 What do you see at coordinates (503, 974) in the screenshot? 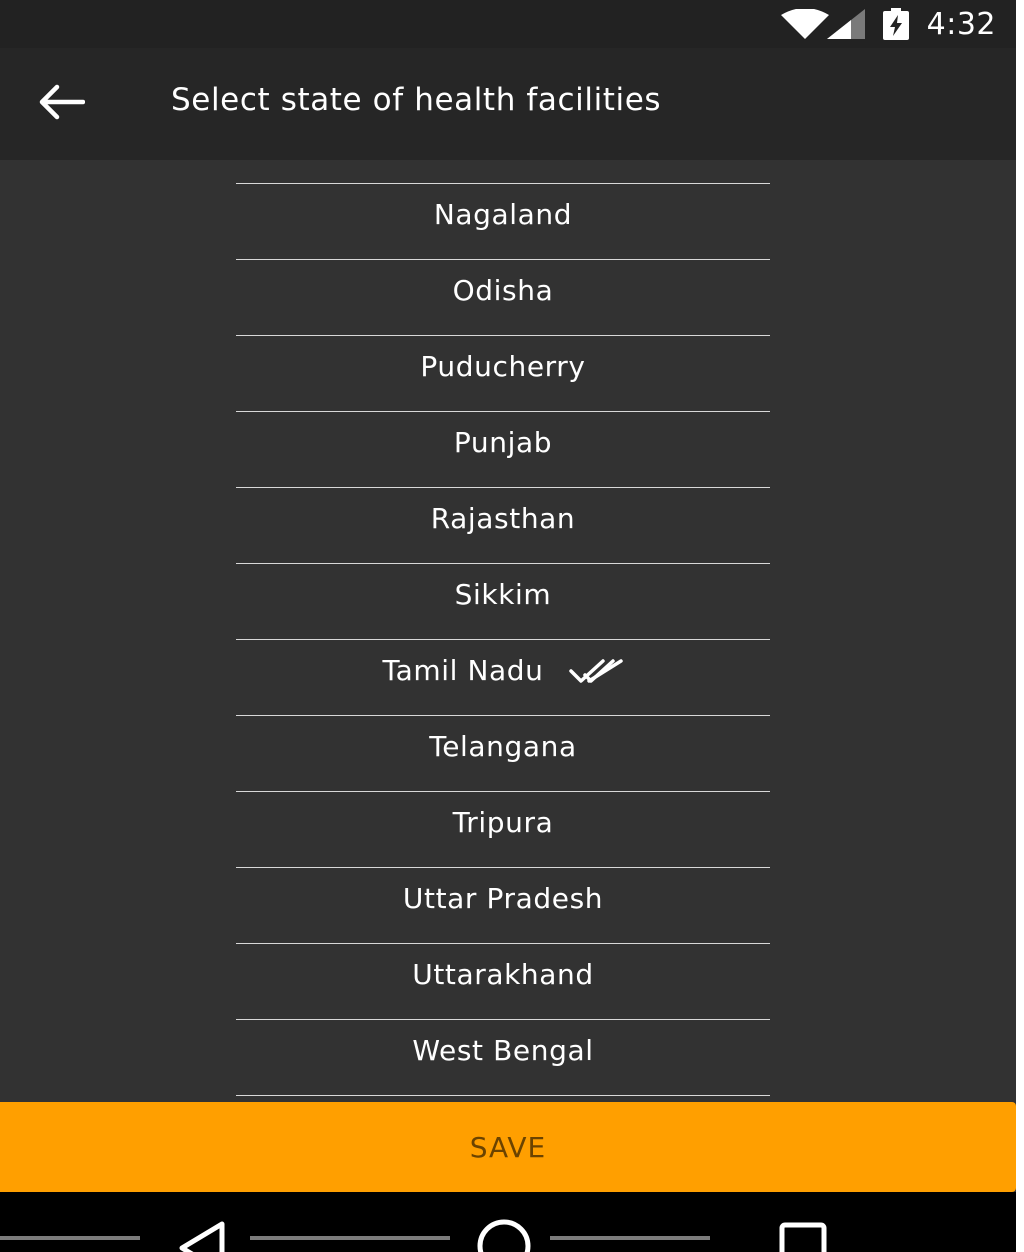
I see `state-label: Uttarakhand` at bounding box center [503, 974].